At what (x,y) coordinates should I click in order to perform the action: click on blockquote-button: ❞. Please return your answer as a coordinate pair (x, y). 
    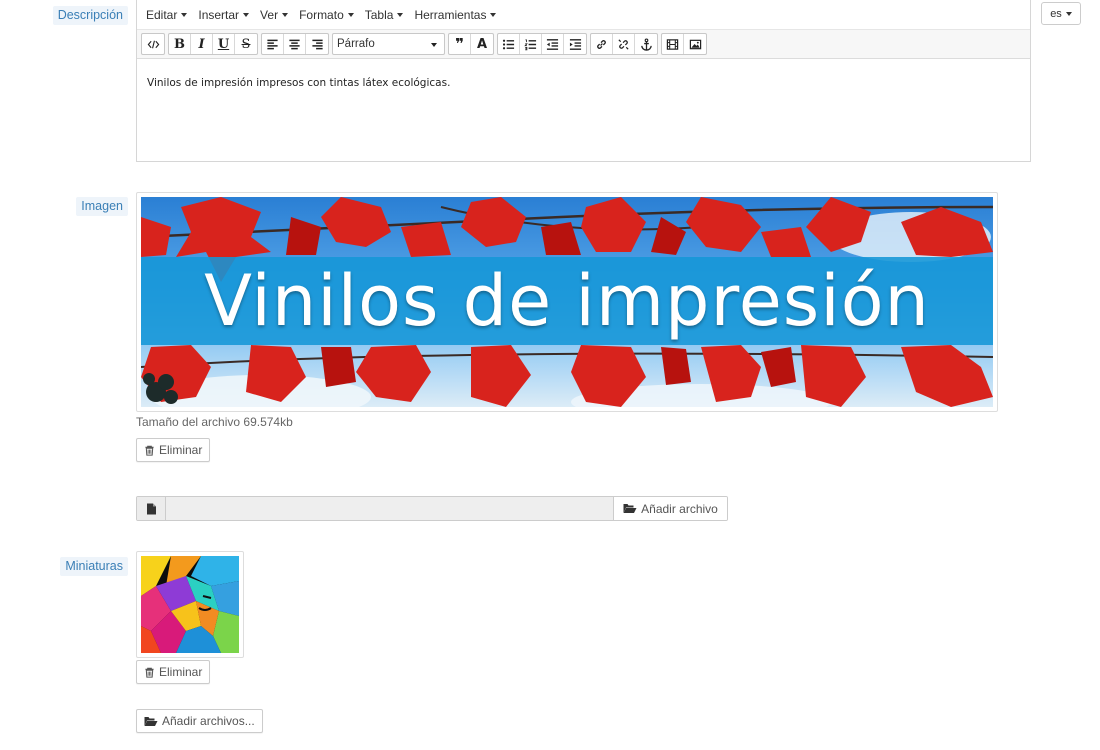
    Looking at the image, I should click on (460, 44).